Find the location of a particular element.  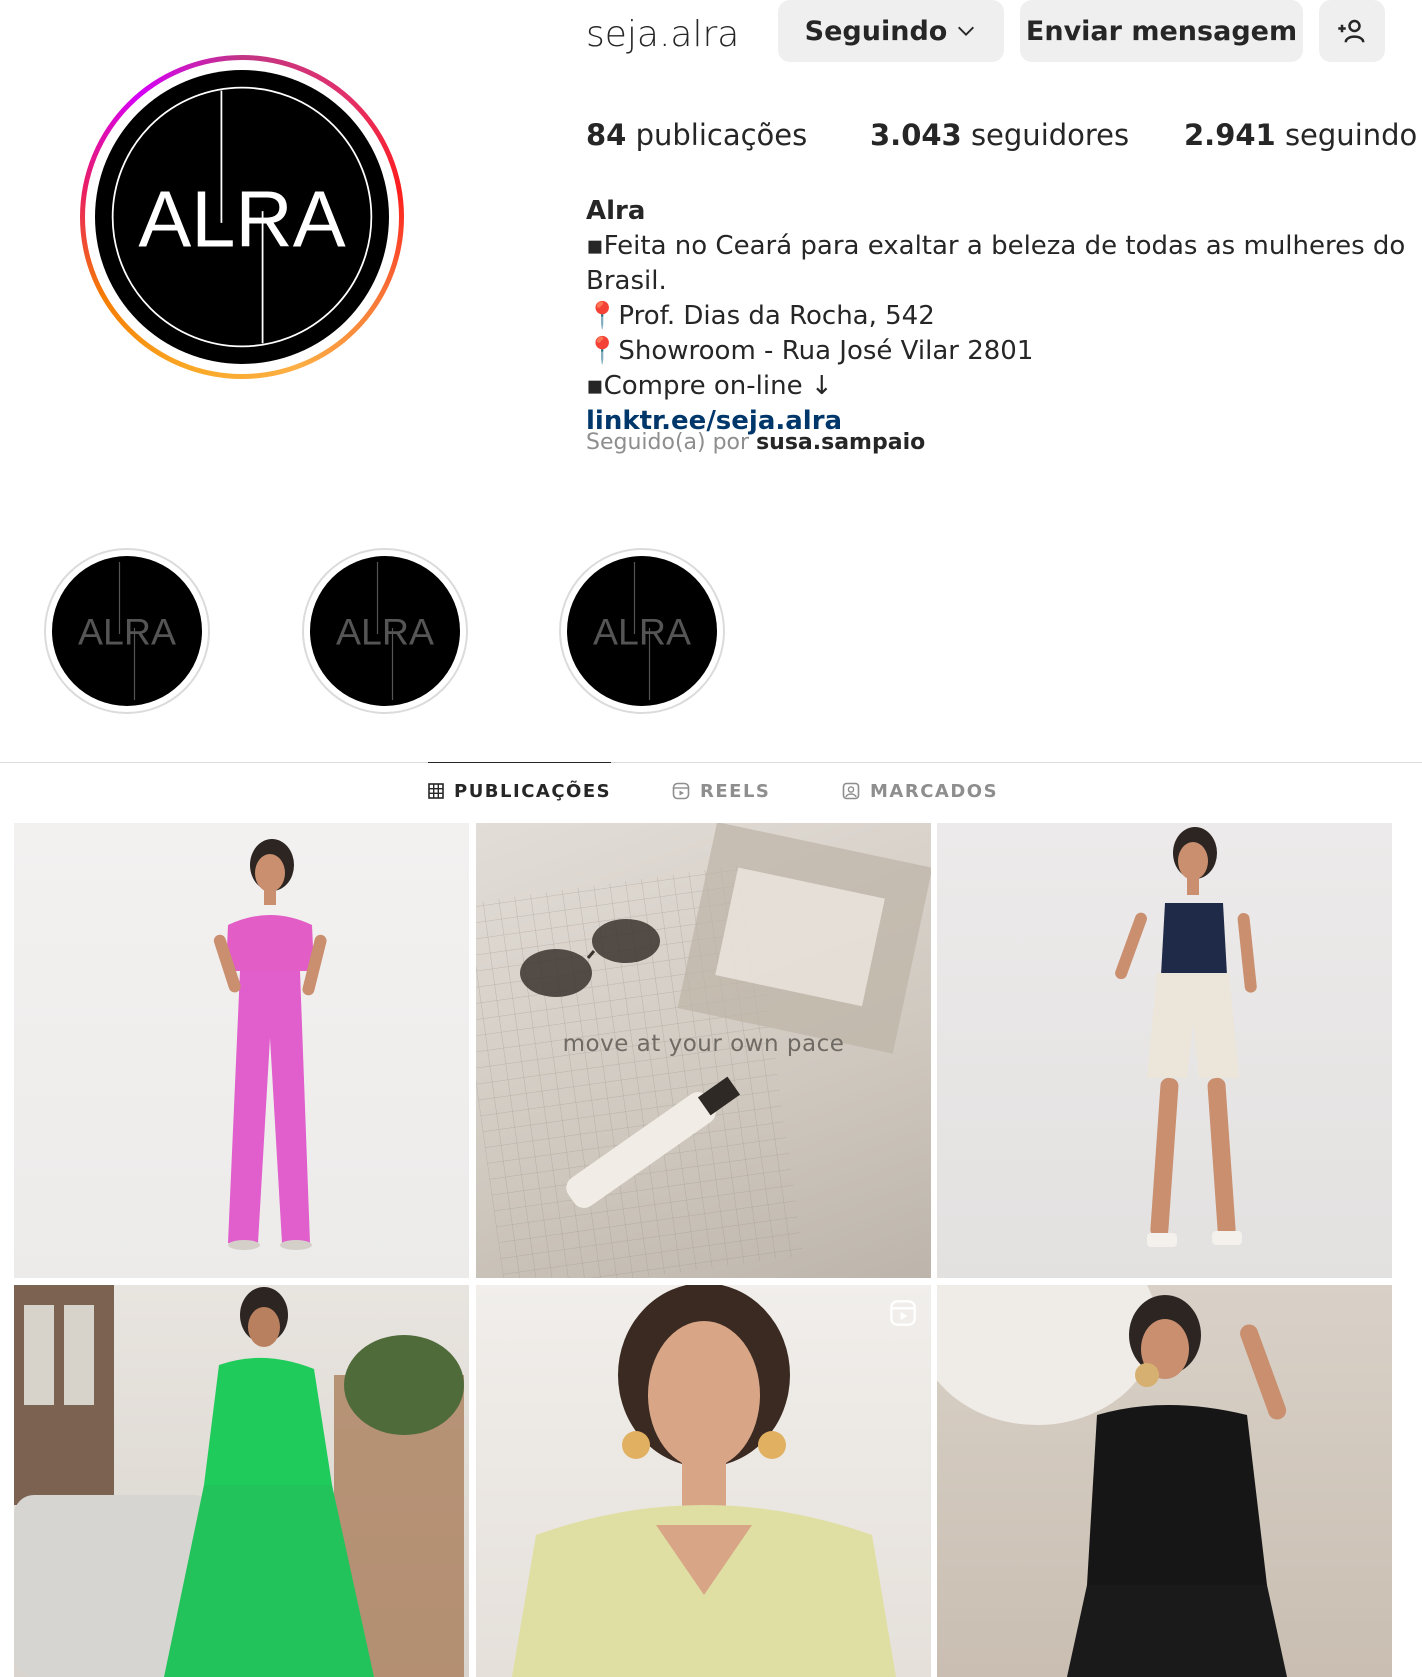

profile-username: seja.alra is located at coordinates (663, 34).